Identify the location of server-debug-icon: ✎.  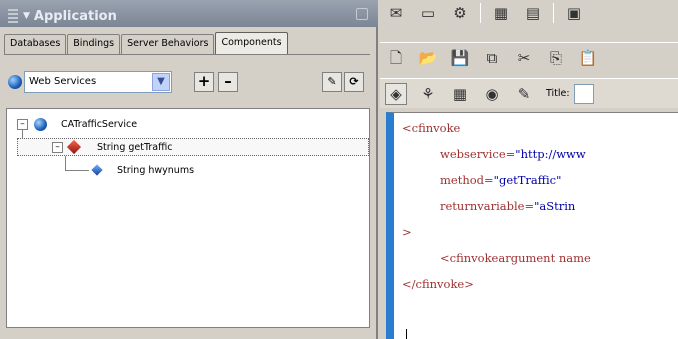
(524, 94).